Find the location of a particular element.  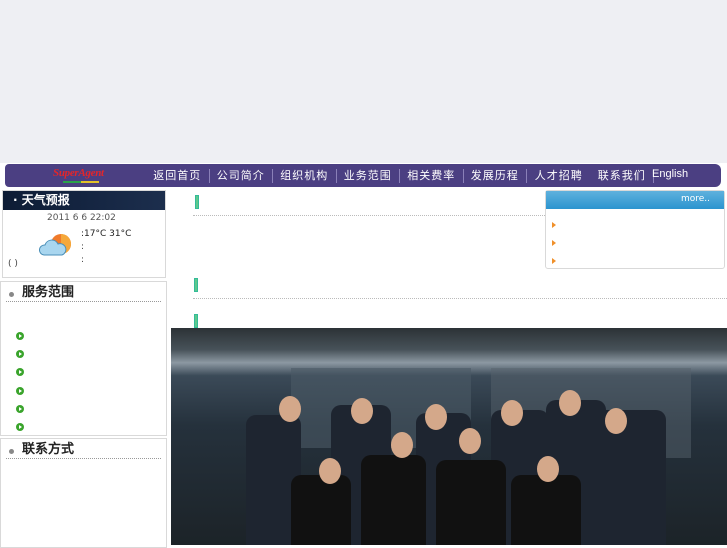

service-panel: 服务范围 is located at coordinates (83, 358).